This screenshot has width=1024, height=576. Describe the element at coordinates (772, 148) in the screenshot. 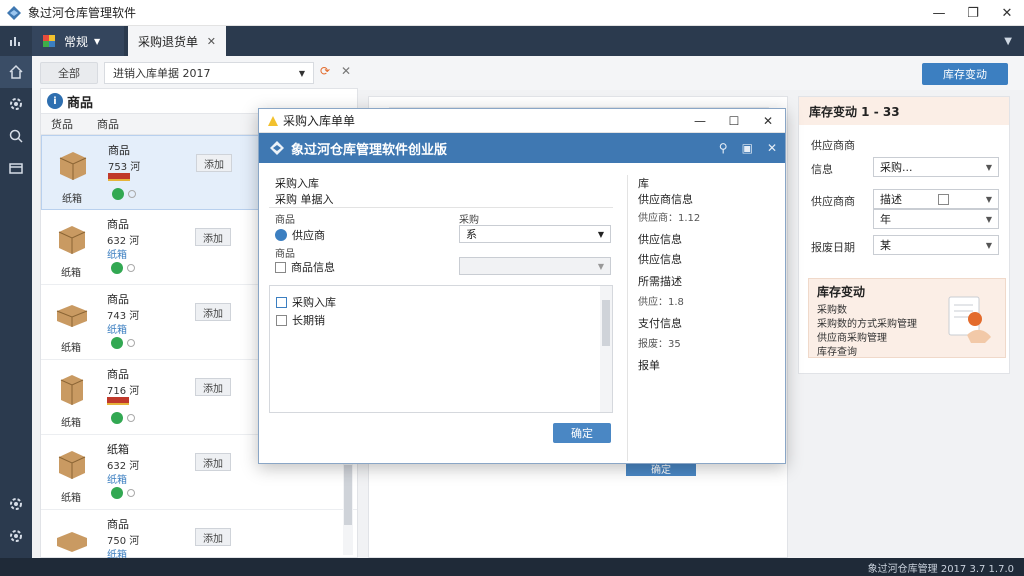

I see `close-icon: ✕` at that location.